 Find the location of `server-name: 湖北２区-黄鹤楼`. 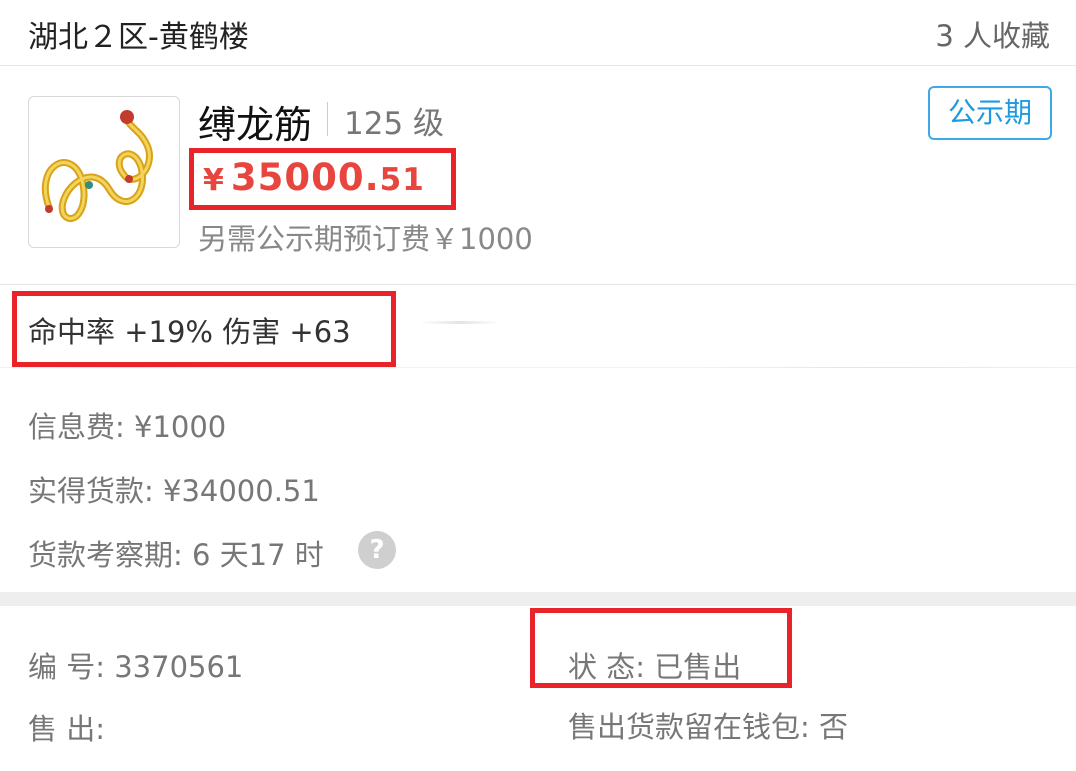

server-name: 湖北２区-黄鹤楼 is located at coordinates (138, 37).